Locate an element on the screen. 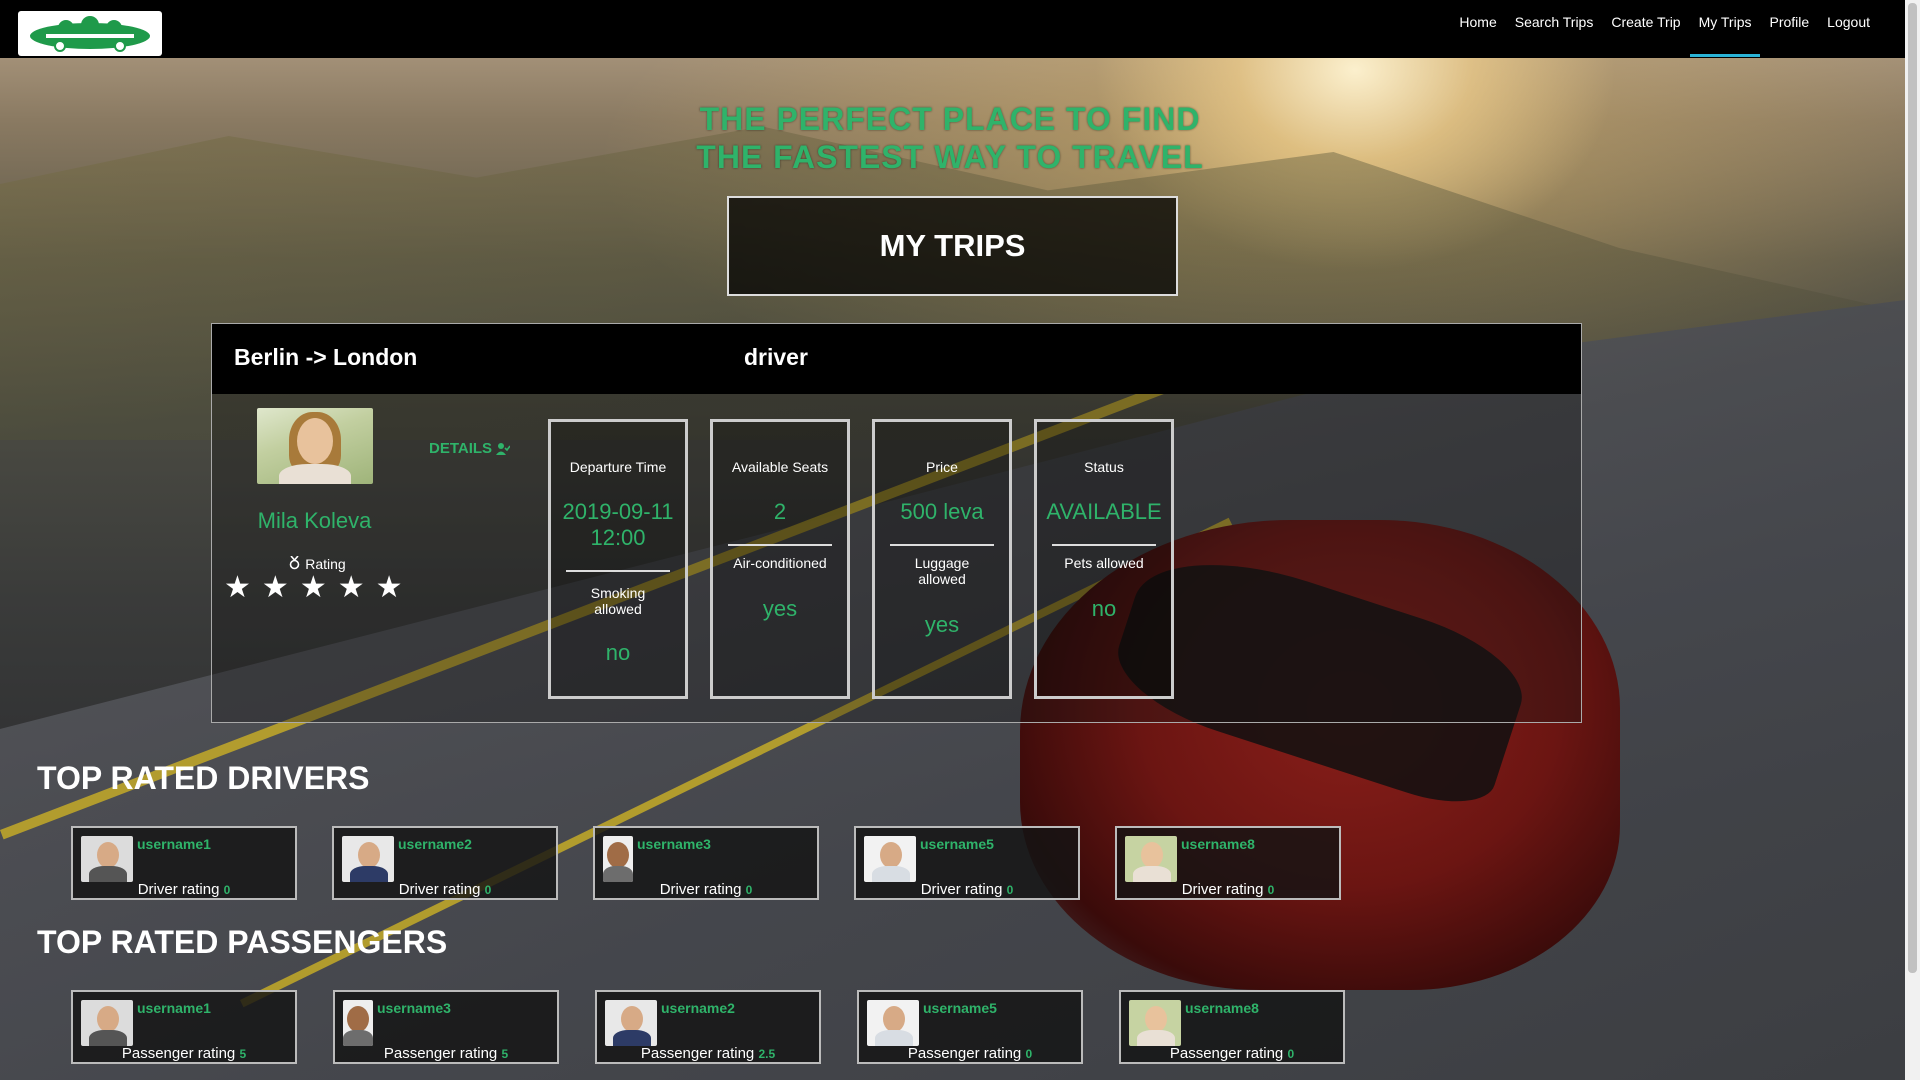 The height and width of the screenshot is (1080, 1920). info-sub-label: Pets allowed is located at coordinates (1104, 563).